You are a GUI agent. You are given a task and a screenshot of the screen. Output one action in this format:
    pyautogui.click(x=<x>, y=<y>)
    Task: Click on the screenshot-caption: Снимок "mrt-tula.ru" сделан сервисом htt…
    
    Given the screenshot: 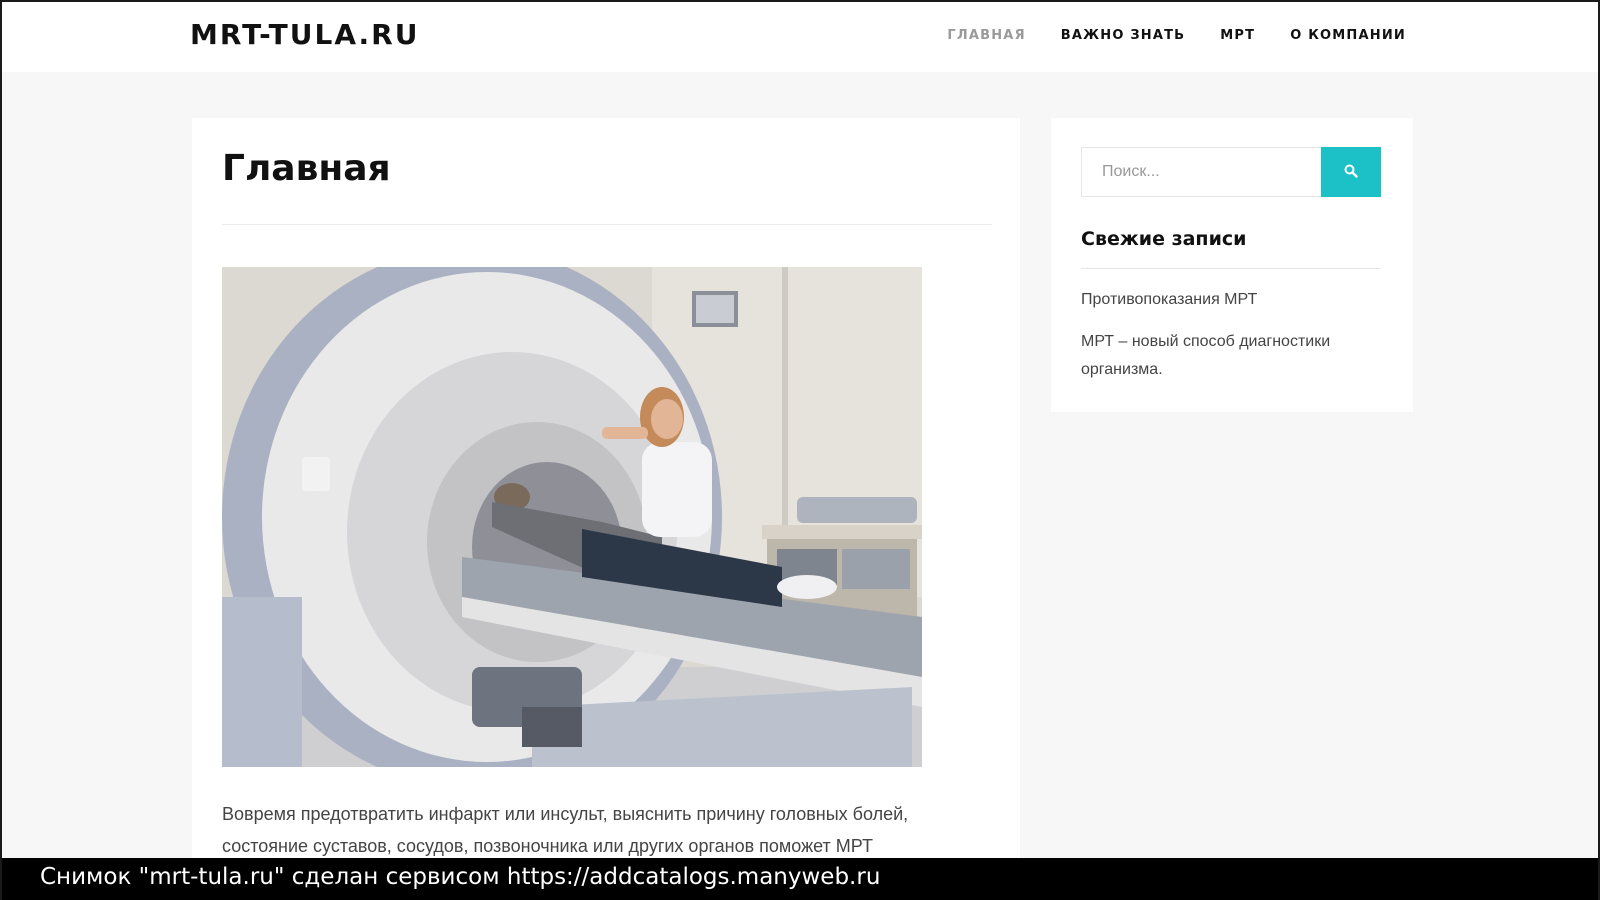 What is the action you would take?
    pyautogui.click(x=460, y=877)
    